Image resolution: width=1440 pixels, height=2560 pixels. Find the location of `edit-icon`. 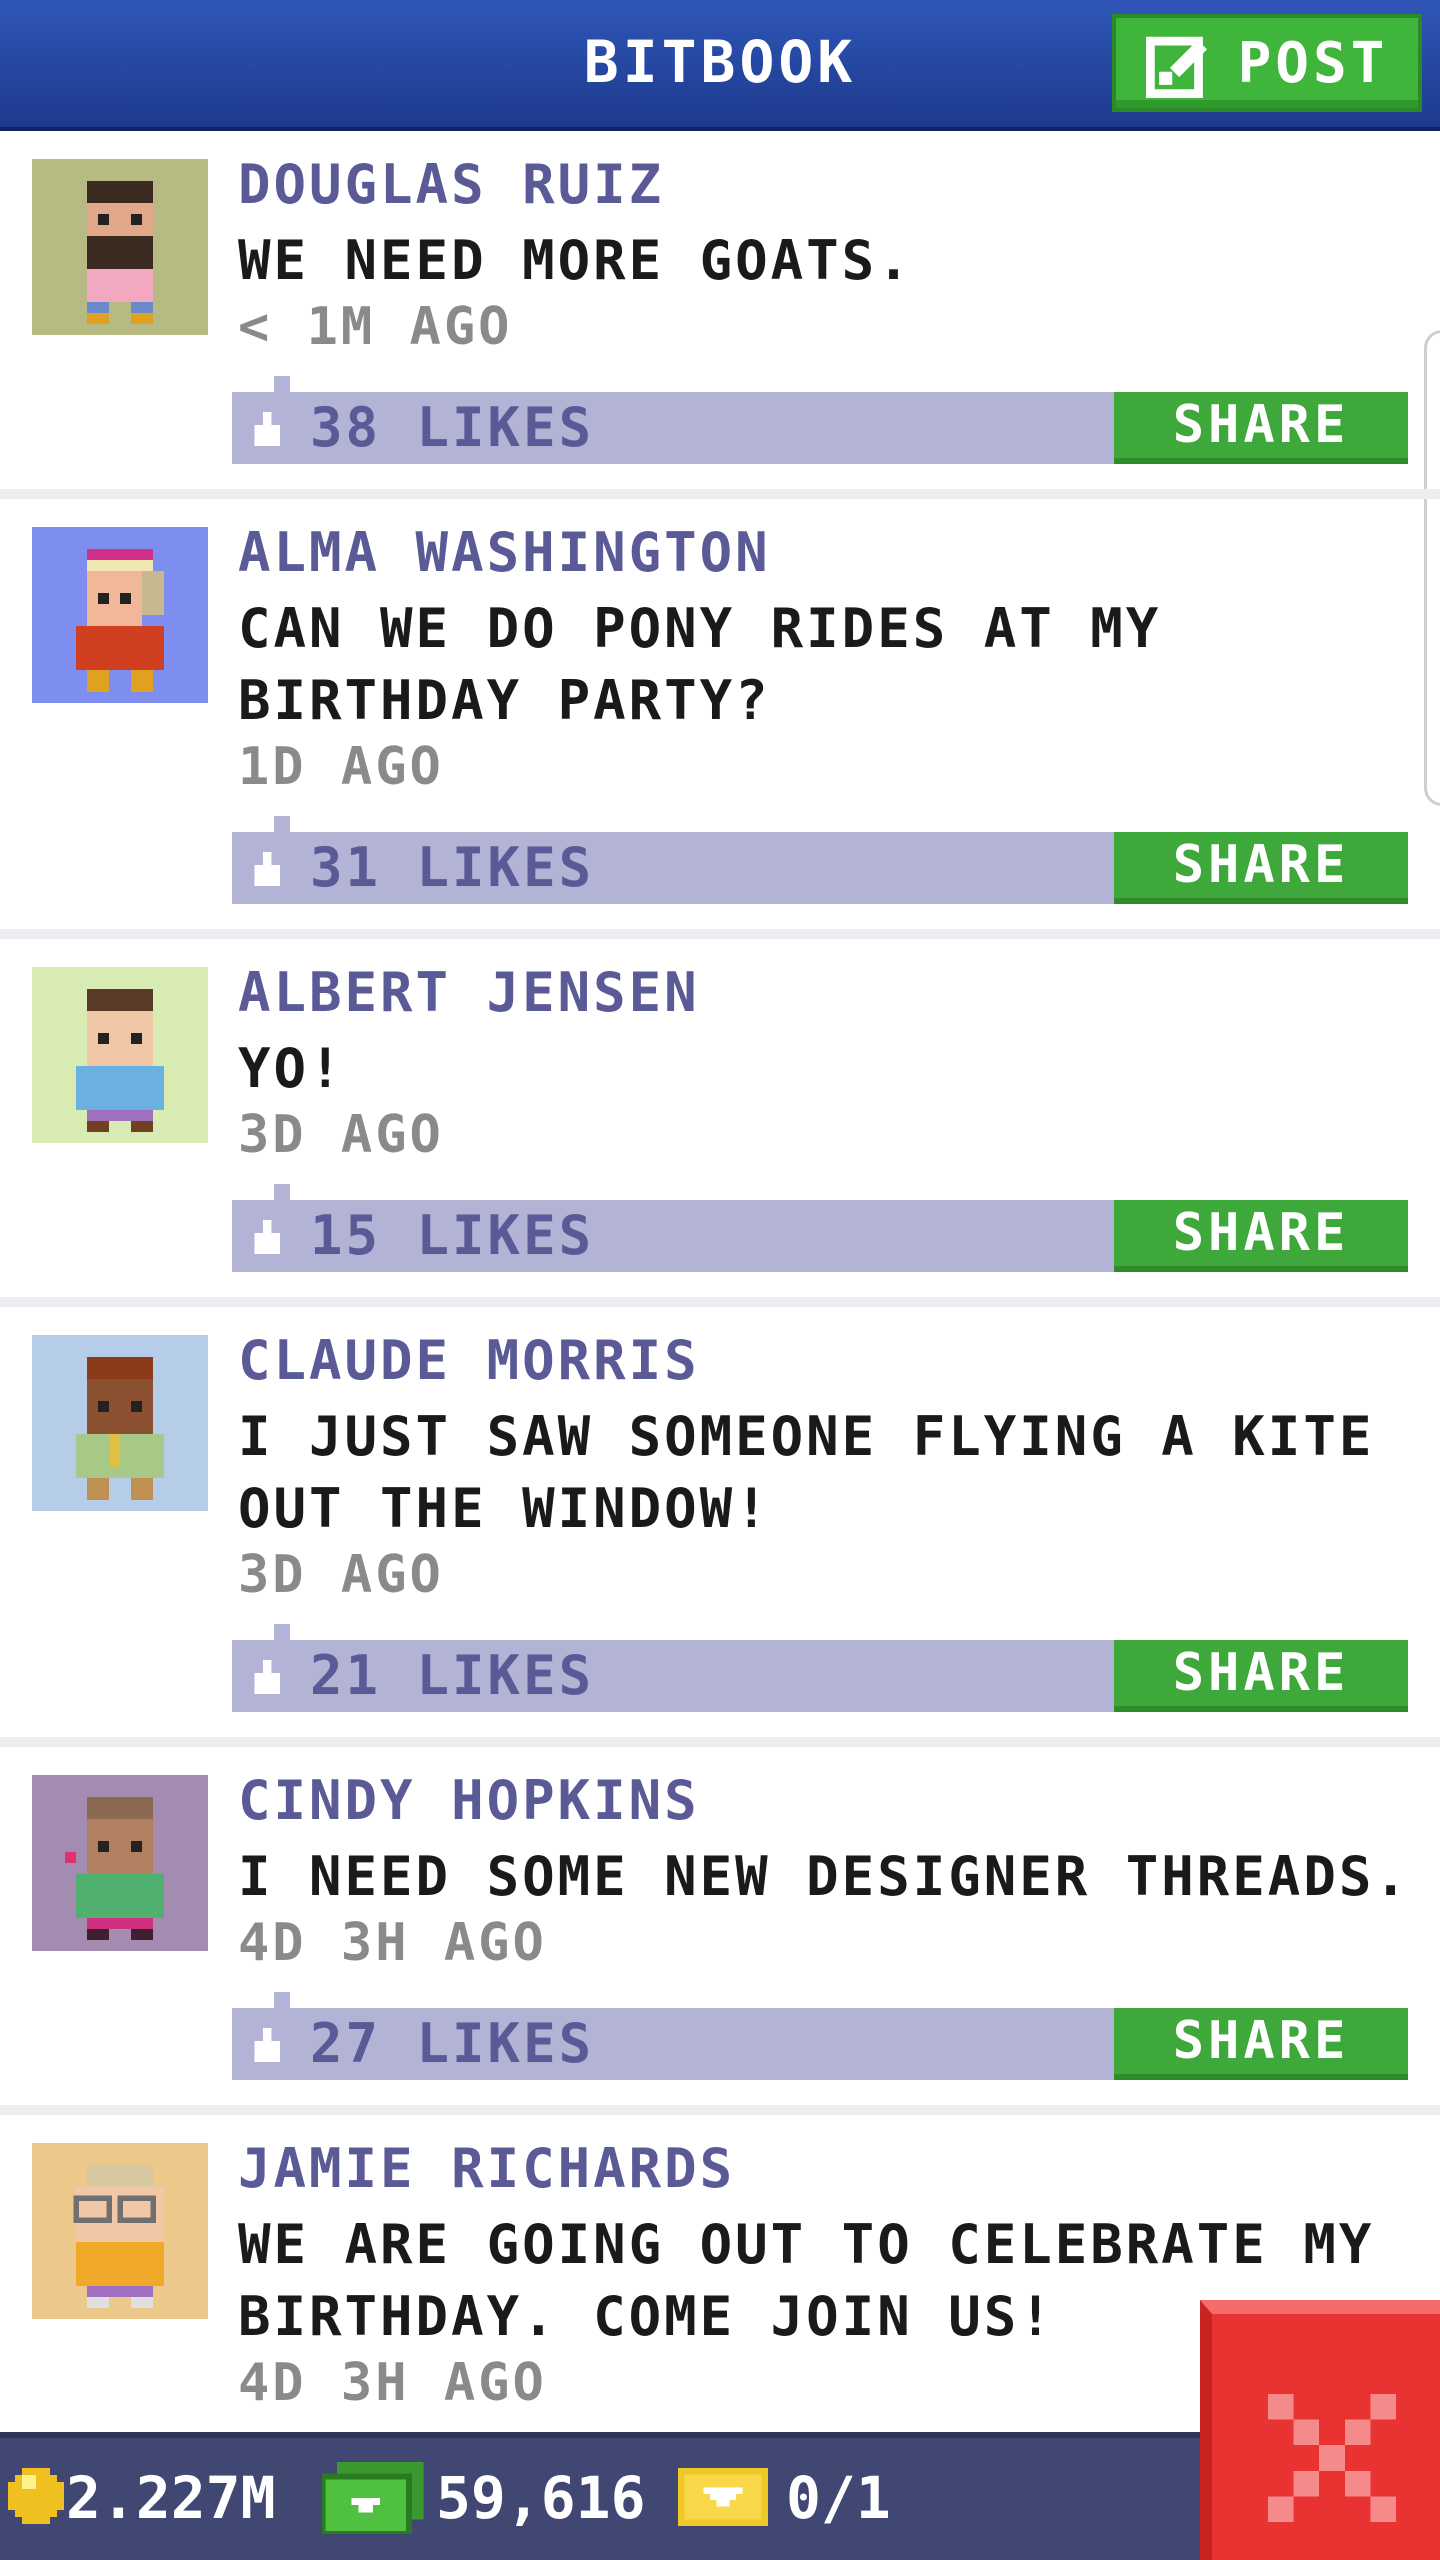

edit-icon is located at coordinates (1176, 67).